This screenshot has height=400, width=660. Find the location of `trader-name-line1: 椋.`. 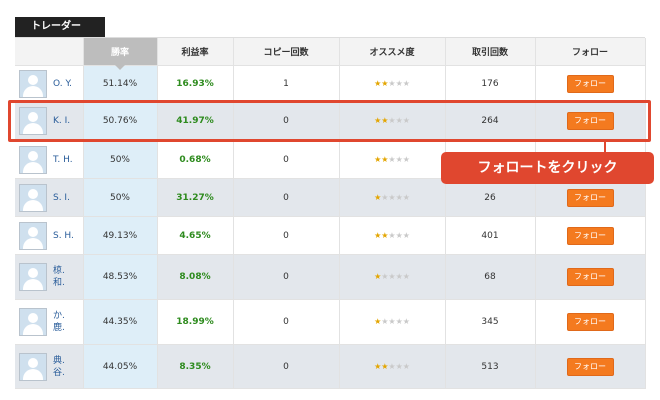

trader-name-line1: 椋. is located at coordinates (59, 271).